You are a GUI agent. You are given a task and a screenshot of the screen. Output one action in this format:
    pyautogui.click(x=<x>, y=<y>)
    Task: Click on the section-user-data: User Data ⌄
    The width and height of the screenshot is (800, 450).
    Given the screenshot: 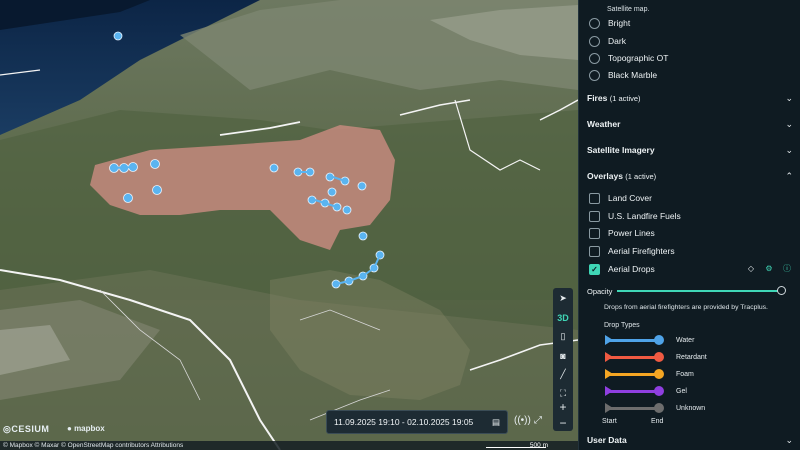 What is the action you would take?
    pyautogui.click(x=690, y=440)
    